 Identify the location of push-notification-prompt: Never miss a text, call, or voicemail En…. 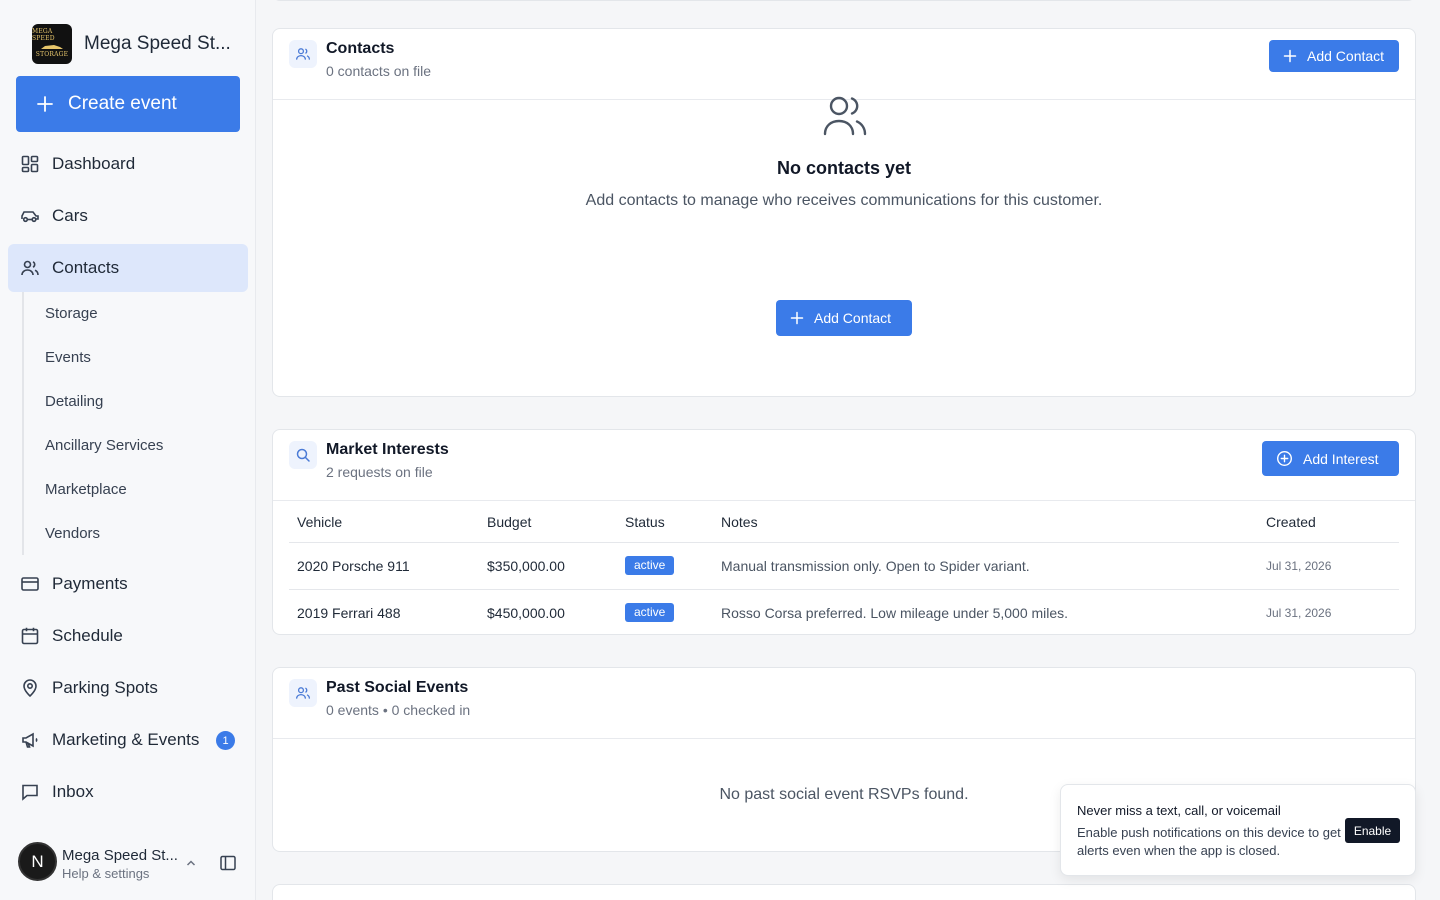
(1238, 830).